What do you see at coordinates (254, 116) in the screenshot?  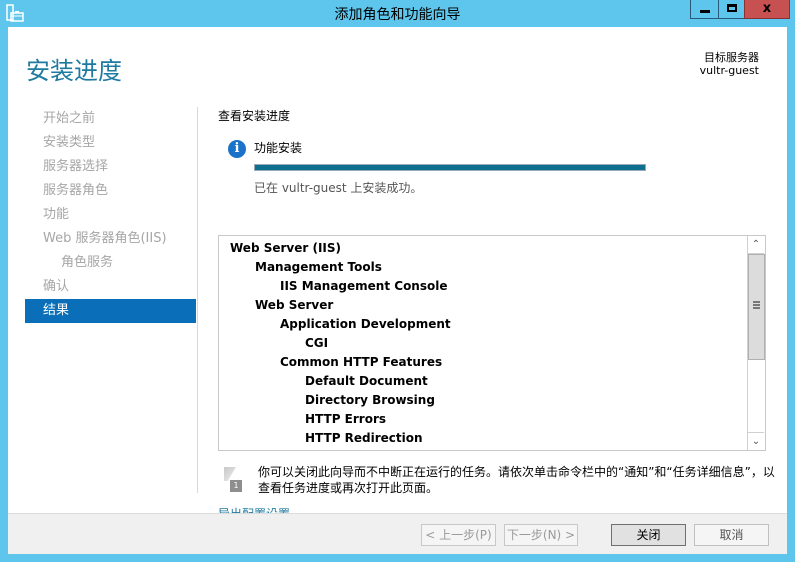 I see `section-label: 查看安装进度` at bounding box center [254, 116].